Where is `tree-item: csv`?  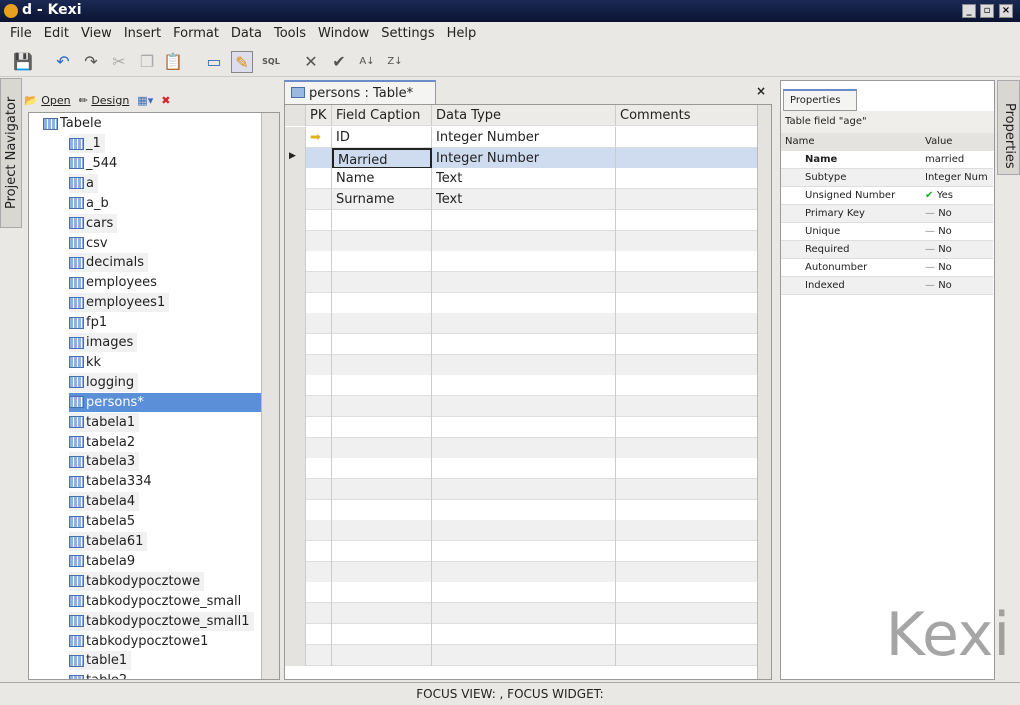 tree-item: csv is located at coordinates (90, 243).